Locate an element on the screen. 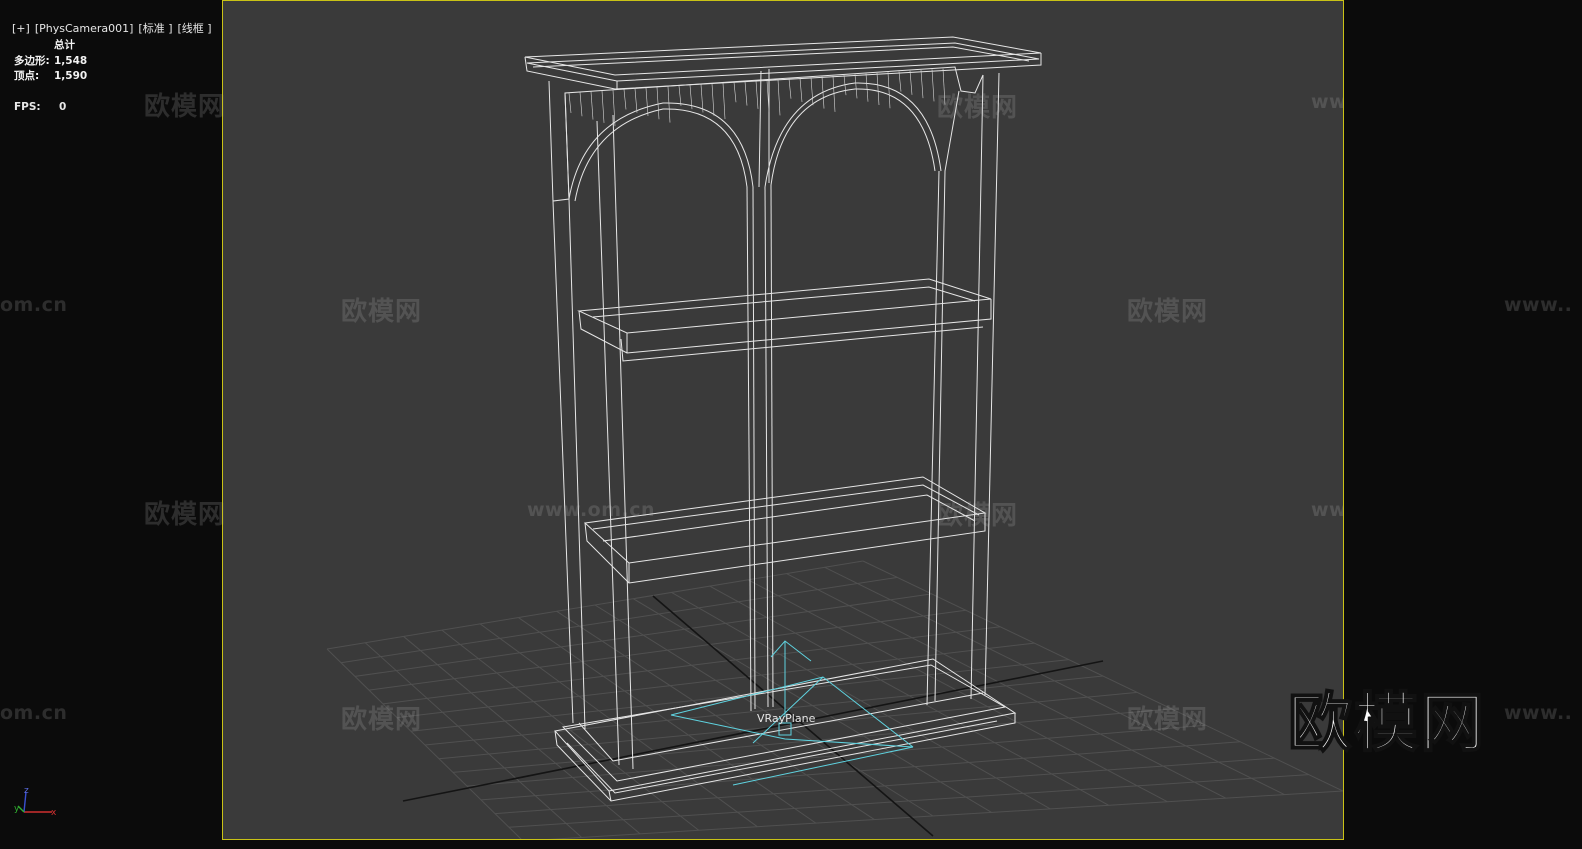 The image size is (1582, 849). fps-label: FPS: is located at coordinates (27, 107).